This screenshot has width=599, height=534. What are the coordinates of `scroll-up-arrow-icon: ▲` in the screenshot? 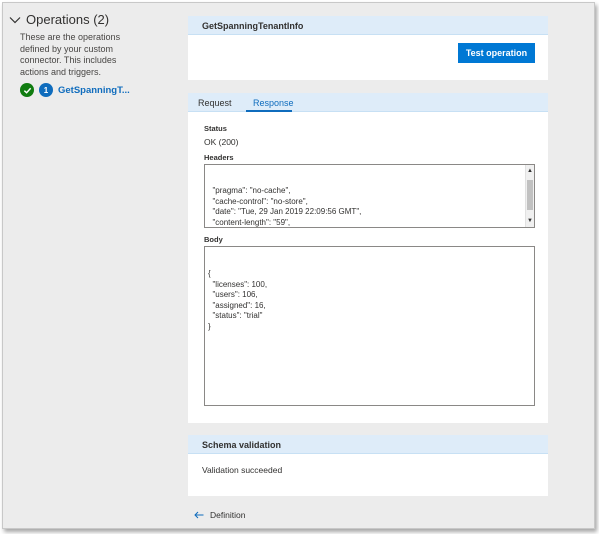 It's located at (530, 171).